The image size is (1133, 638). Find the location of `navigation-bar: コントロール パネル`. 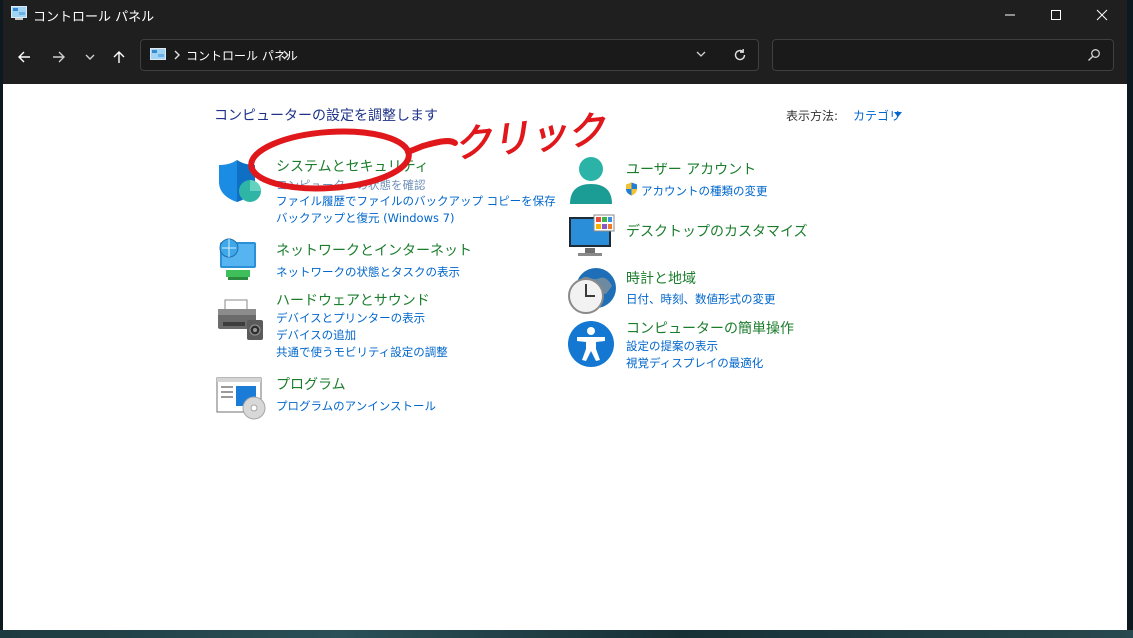

navigation-bar: コントロール パネル is located at coordinates (565, 57).